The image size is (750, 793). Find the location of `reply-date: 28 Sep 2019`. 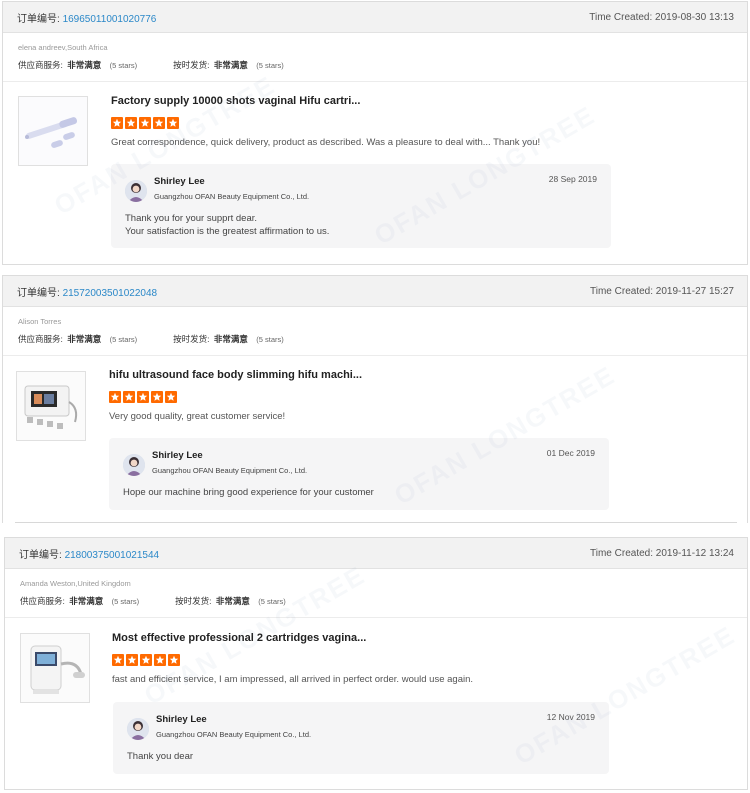

reply-date: 28 Sep 2019 is located at coordinates (572, 179).